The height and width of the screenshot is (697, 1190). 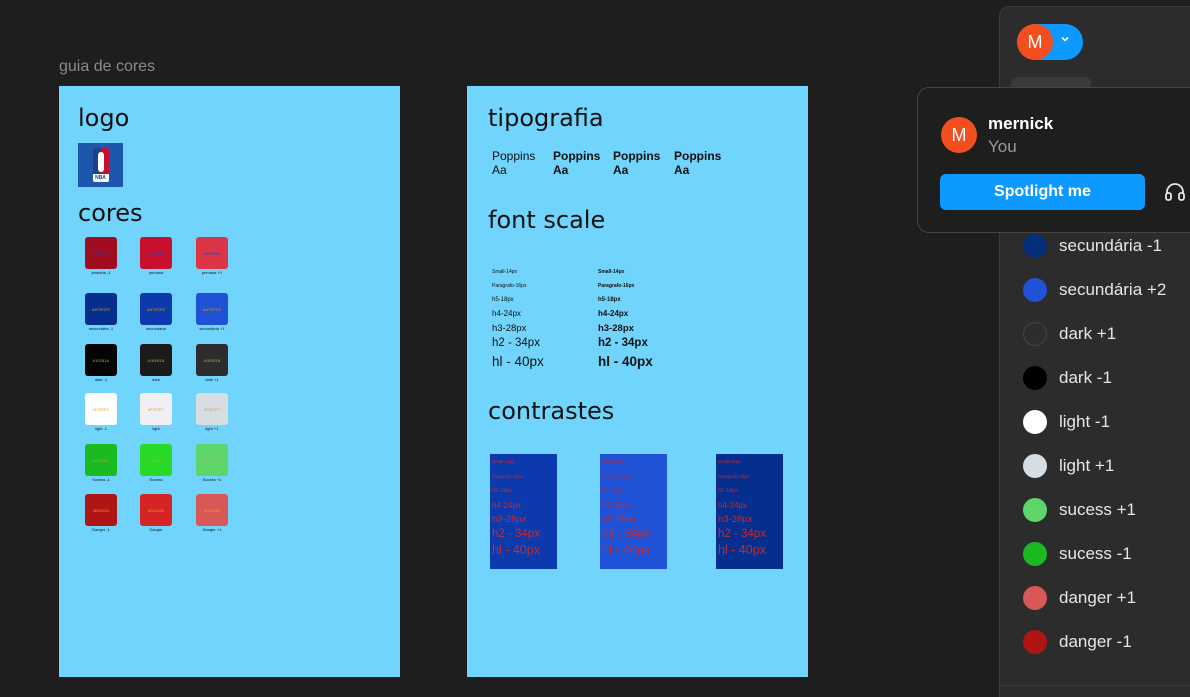 I want to click on font-sample-semibold: Poppins Aa, so click(x=577, y=163).